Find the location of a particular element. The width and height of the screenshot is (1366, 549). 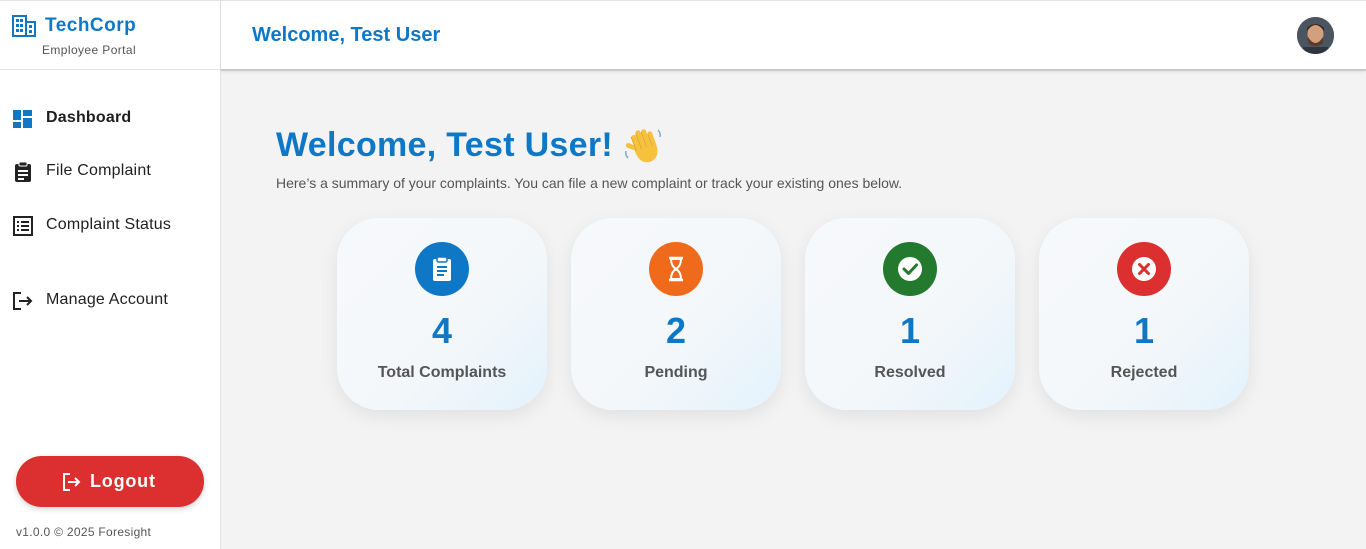

sidebar-item-label: Manage Account is located at coordinates (107, 299).